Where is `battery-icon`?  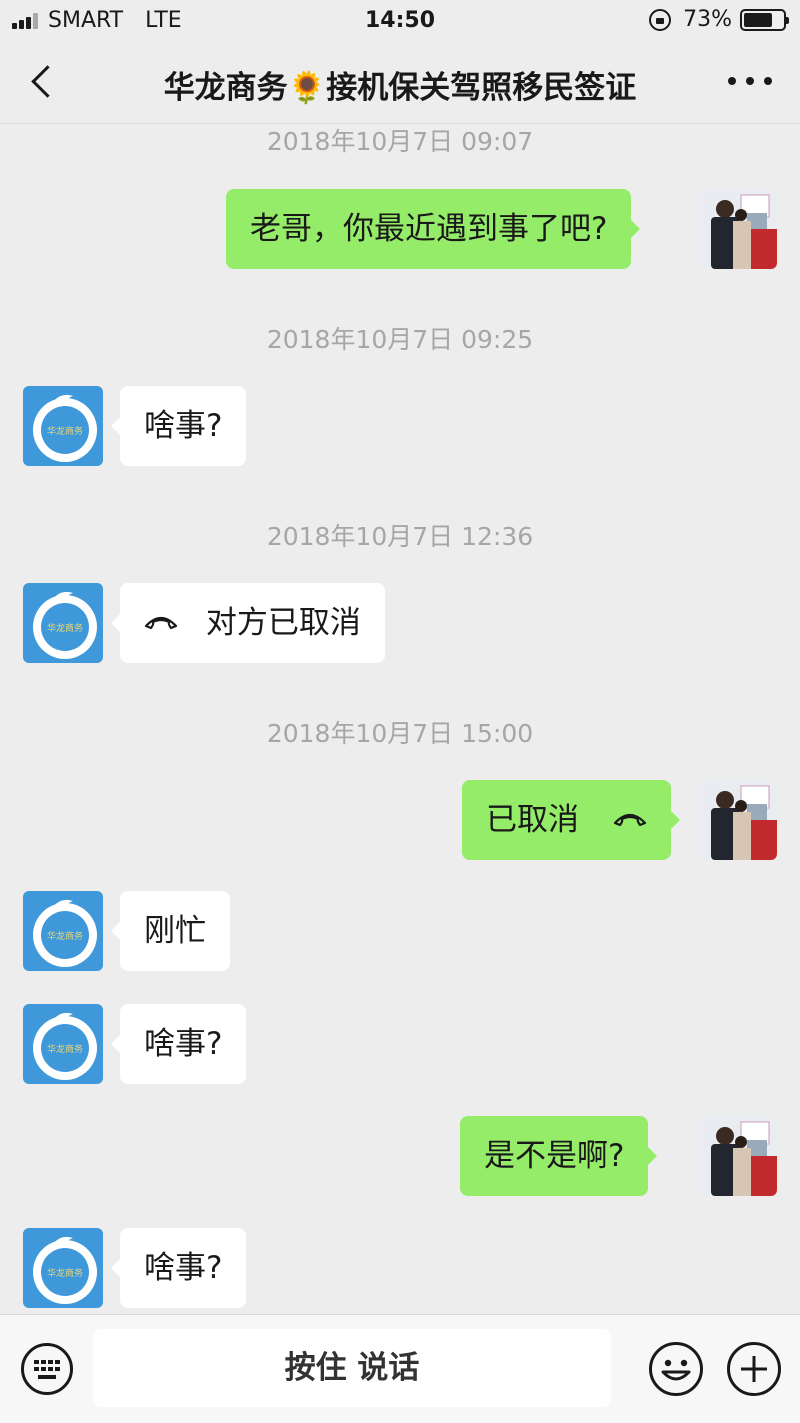
battery-icon is located at coordinates (764, 19).